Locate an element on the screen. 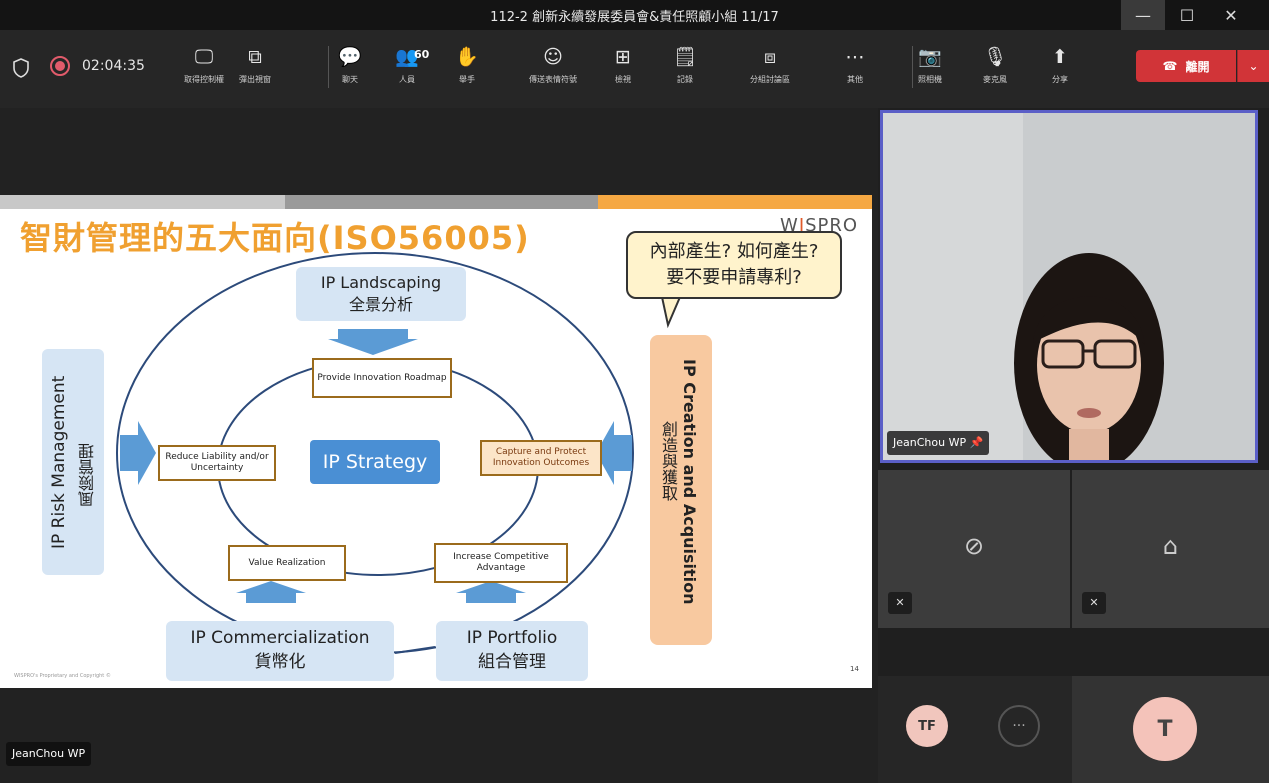  capture-protect-box: Capture and Protect Innovation Outcomes is located at coordinates (541, 458).